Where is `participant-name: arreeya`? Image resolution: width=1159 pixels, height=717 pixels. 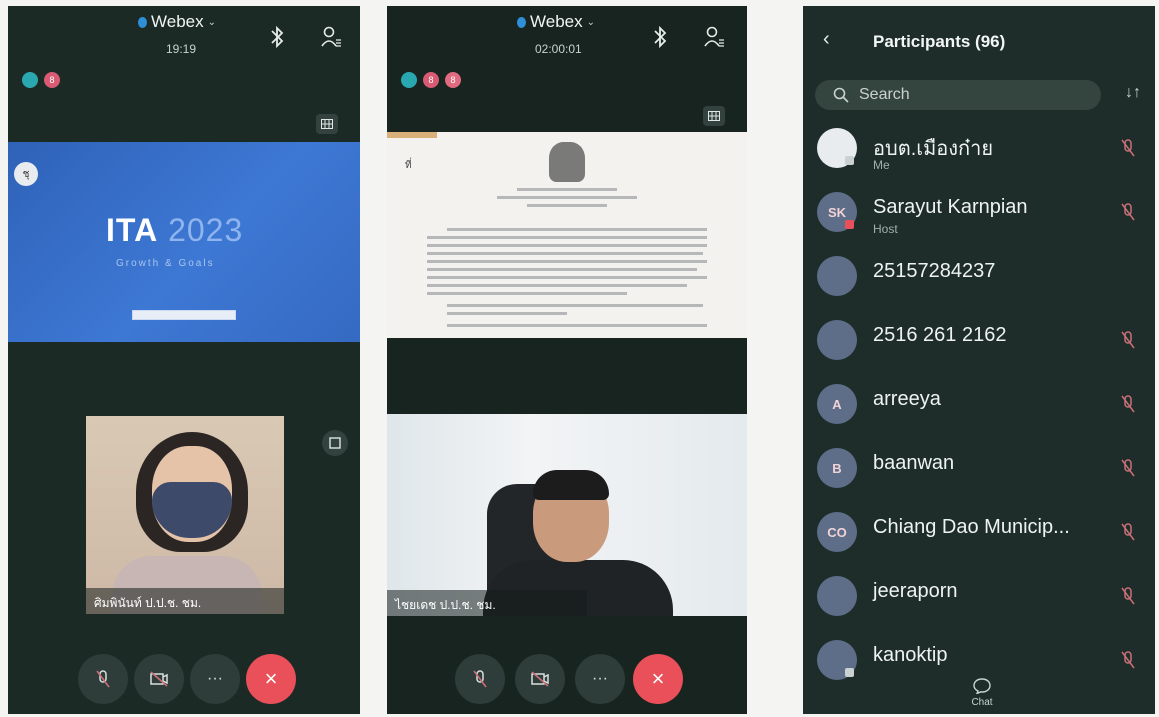
participant-name: arreeya is located at coordinates (907, 399).